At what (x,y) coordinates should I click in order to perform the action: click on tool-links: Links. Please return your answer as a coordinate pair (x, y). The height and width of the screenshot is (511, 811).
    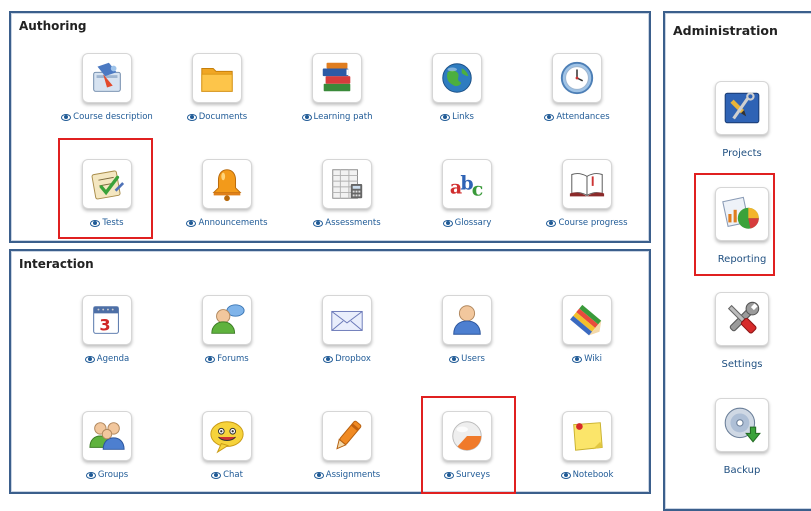
    Looking at the image, I should click on (457, 87).